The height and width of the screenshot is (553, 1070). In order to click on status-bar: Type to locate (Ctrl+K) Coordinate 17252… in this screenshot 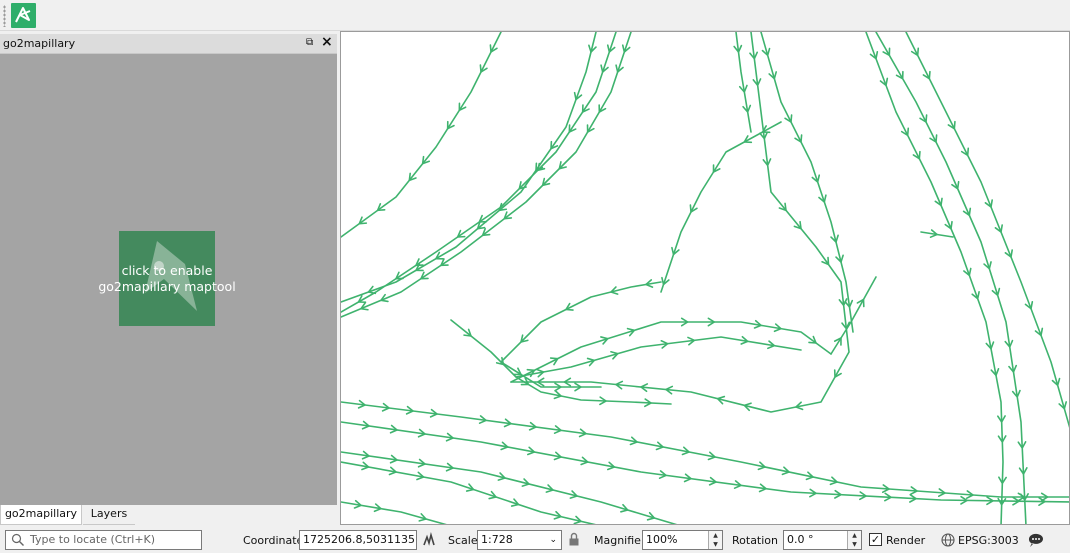, I will do `click(535, 540)`.